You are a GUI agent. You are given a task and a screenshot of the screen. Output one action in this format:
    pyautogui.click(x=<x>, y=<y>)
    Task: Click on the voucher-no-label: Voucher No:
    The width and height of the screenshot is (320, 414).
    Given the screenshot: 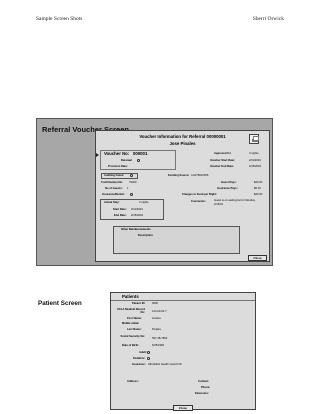 What is the action you would take?
    pyautogui.click(x=117, y=153)
    